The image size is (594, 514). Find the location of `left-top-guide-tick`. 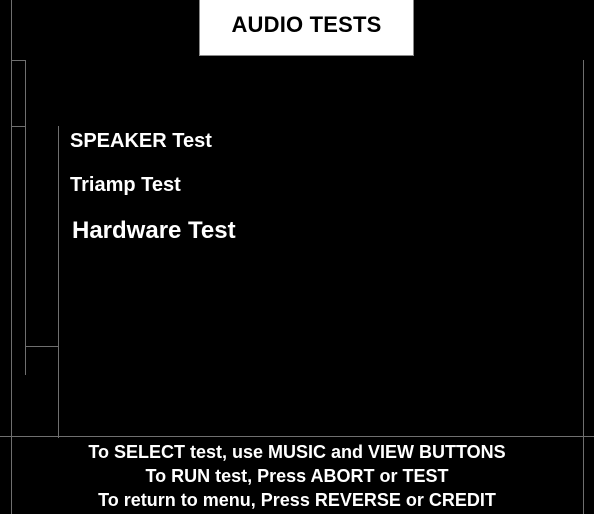

left-top-guide-tick is located at coordinates (18, 60).